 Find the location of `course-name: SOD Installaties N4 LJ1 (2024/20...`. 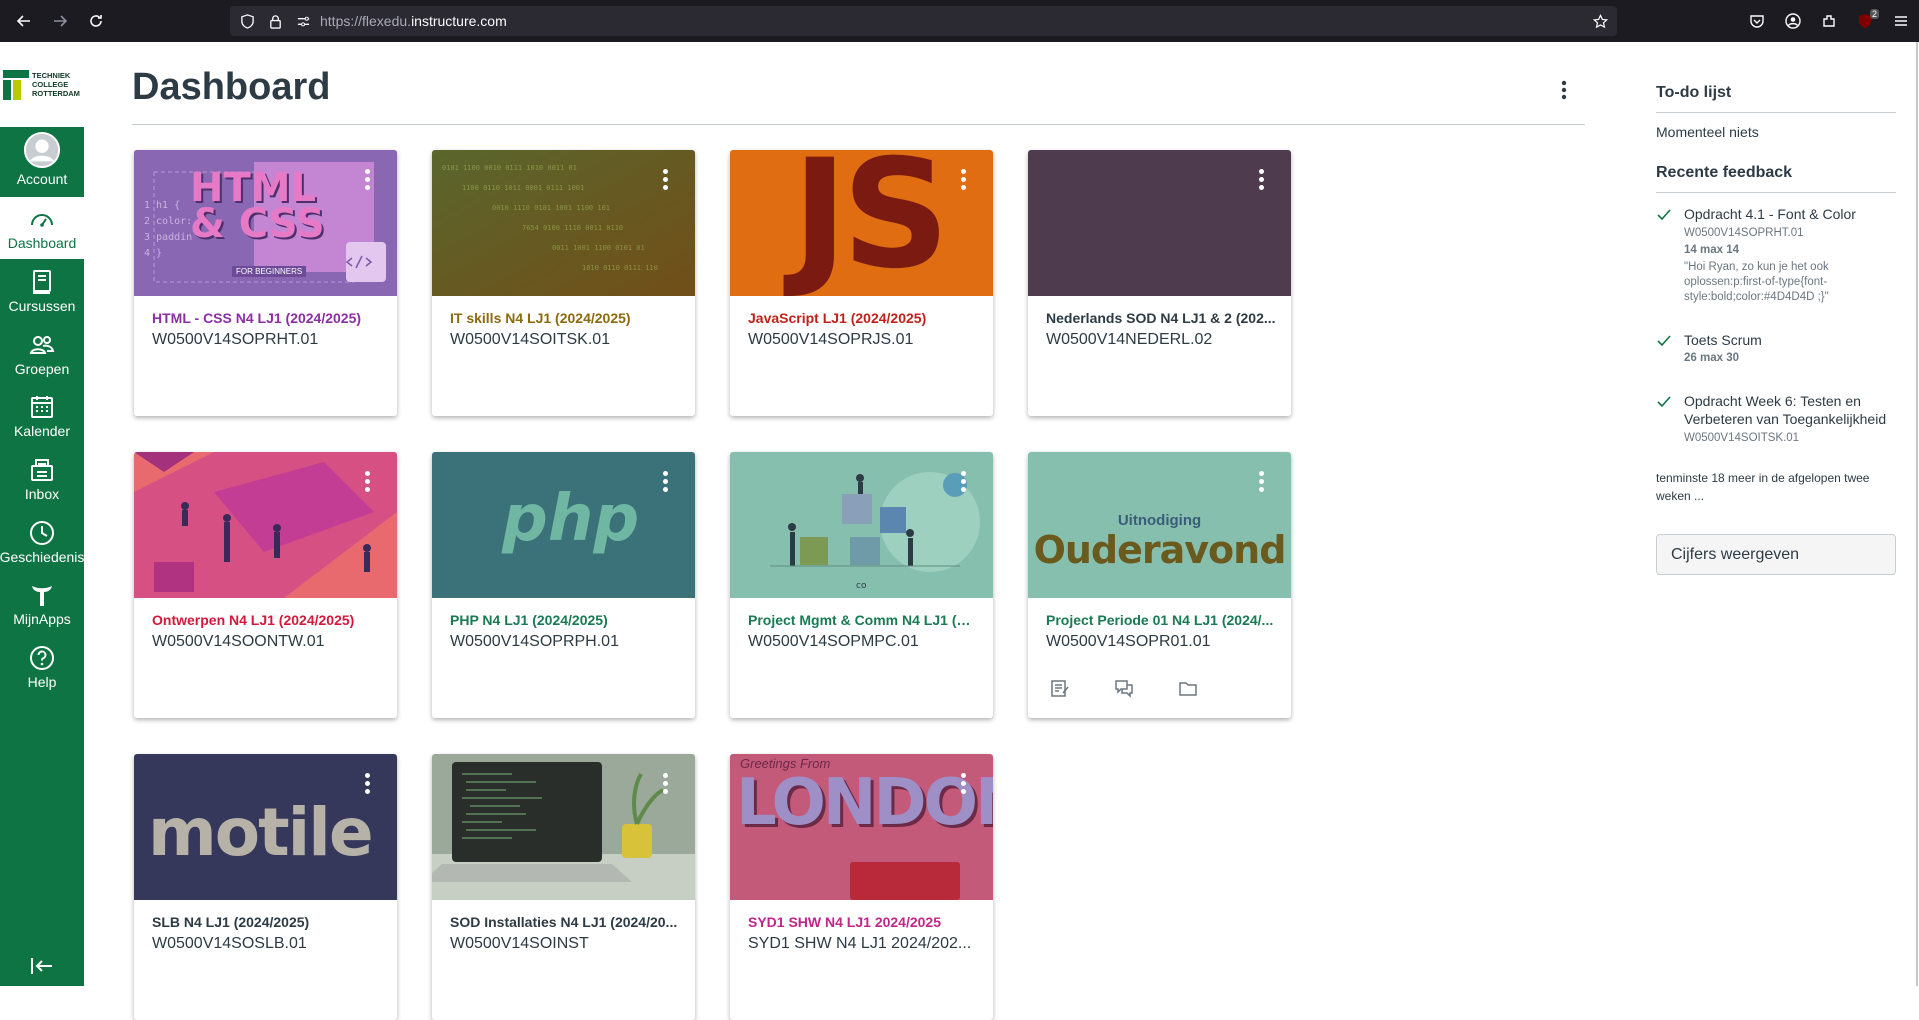

course-name: SOD Installaties N4 LJ1 (2024/20... is located at coordinates (565, 922).